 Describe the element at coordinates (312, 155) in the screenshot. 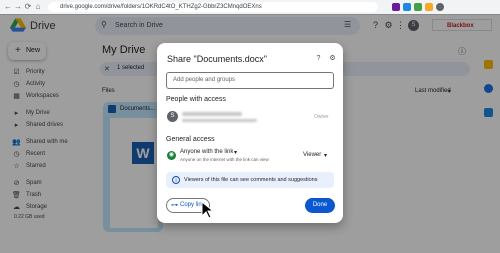

I see `role-dropdown: Viewer` at that location.